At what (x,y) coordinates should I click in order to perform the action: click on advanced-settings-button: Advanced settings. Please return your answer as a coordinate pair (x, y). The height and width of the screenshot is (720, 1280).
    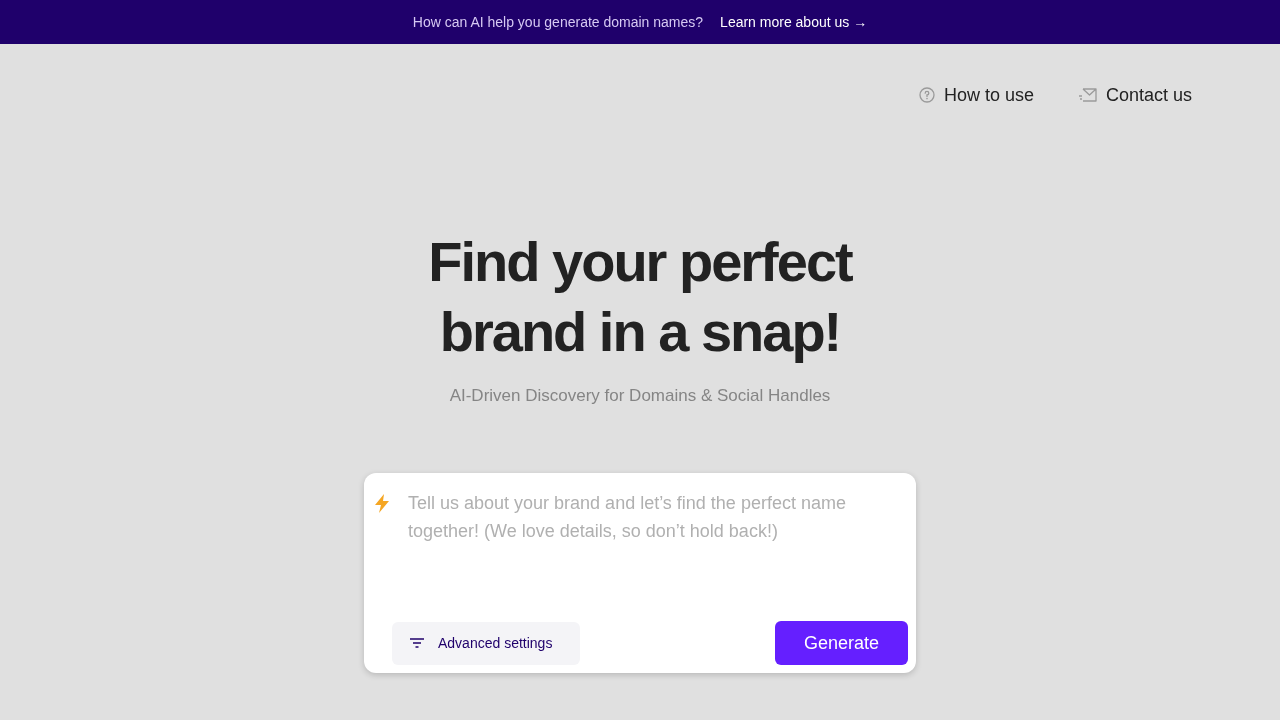
    Looking at the image, I should click on (486, 643).